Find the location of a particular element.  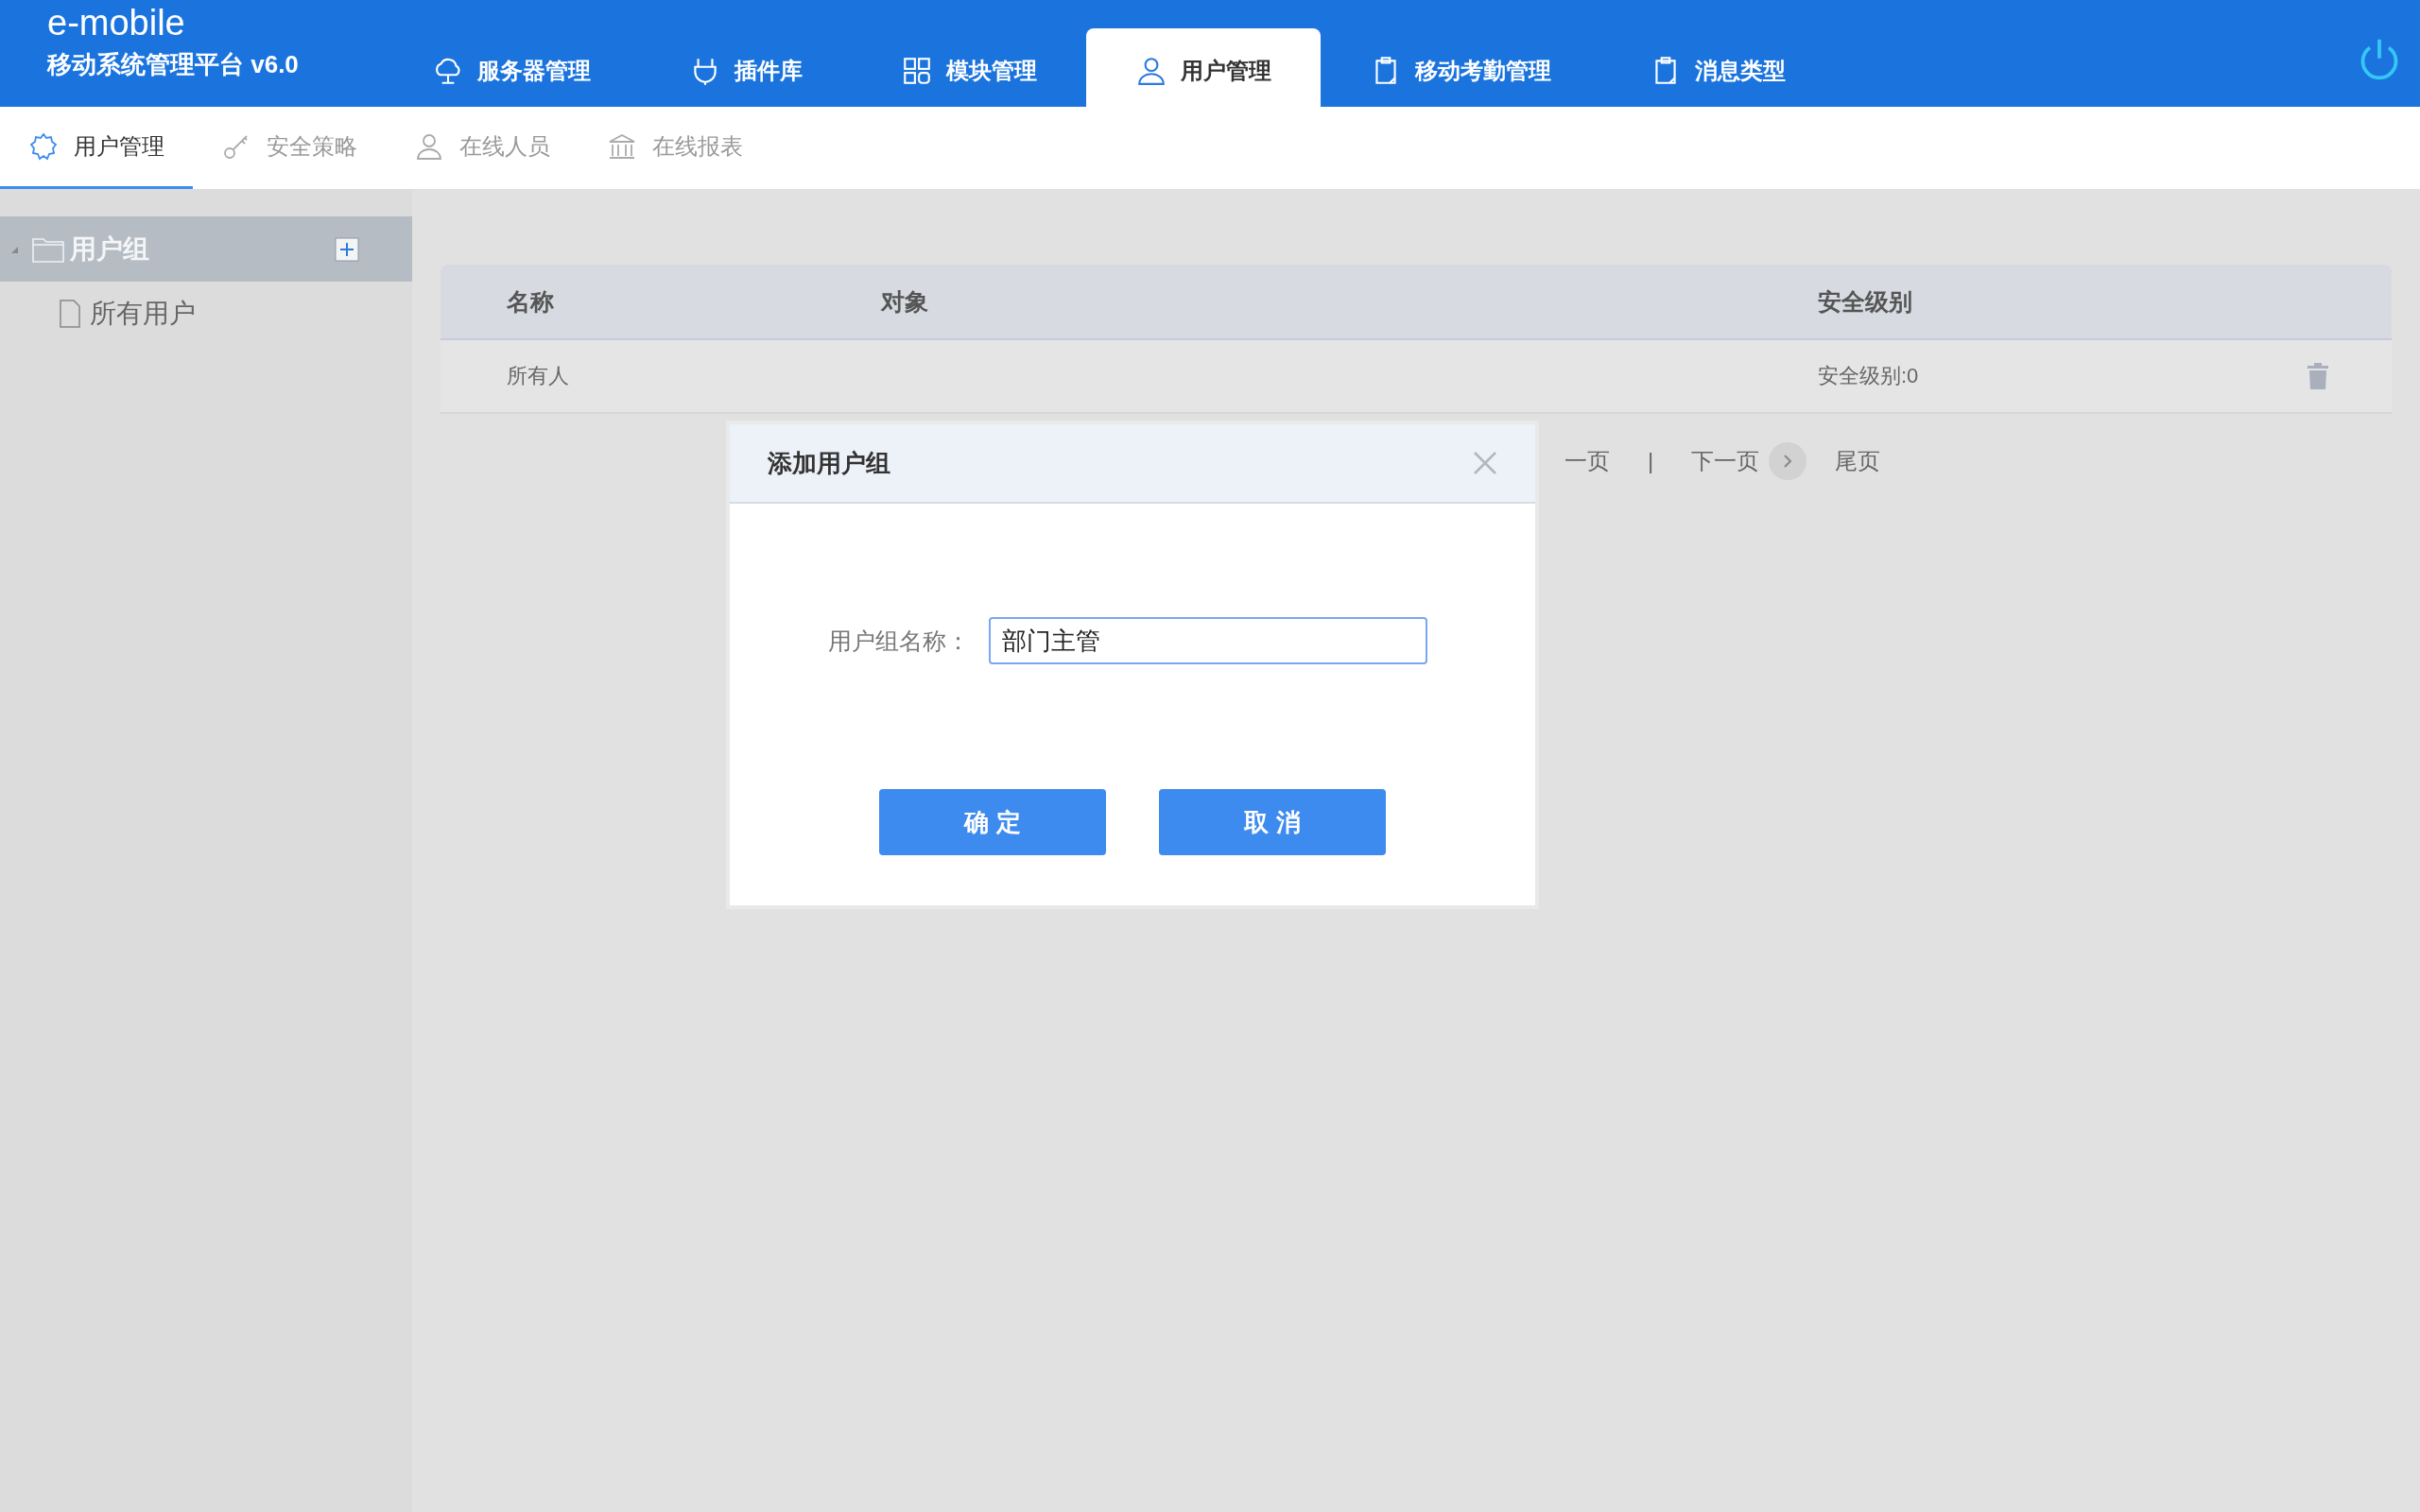

table-cell-text: 安全级别:0 is located at coordinates (1869, 376).